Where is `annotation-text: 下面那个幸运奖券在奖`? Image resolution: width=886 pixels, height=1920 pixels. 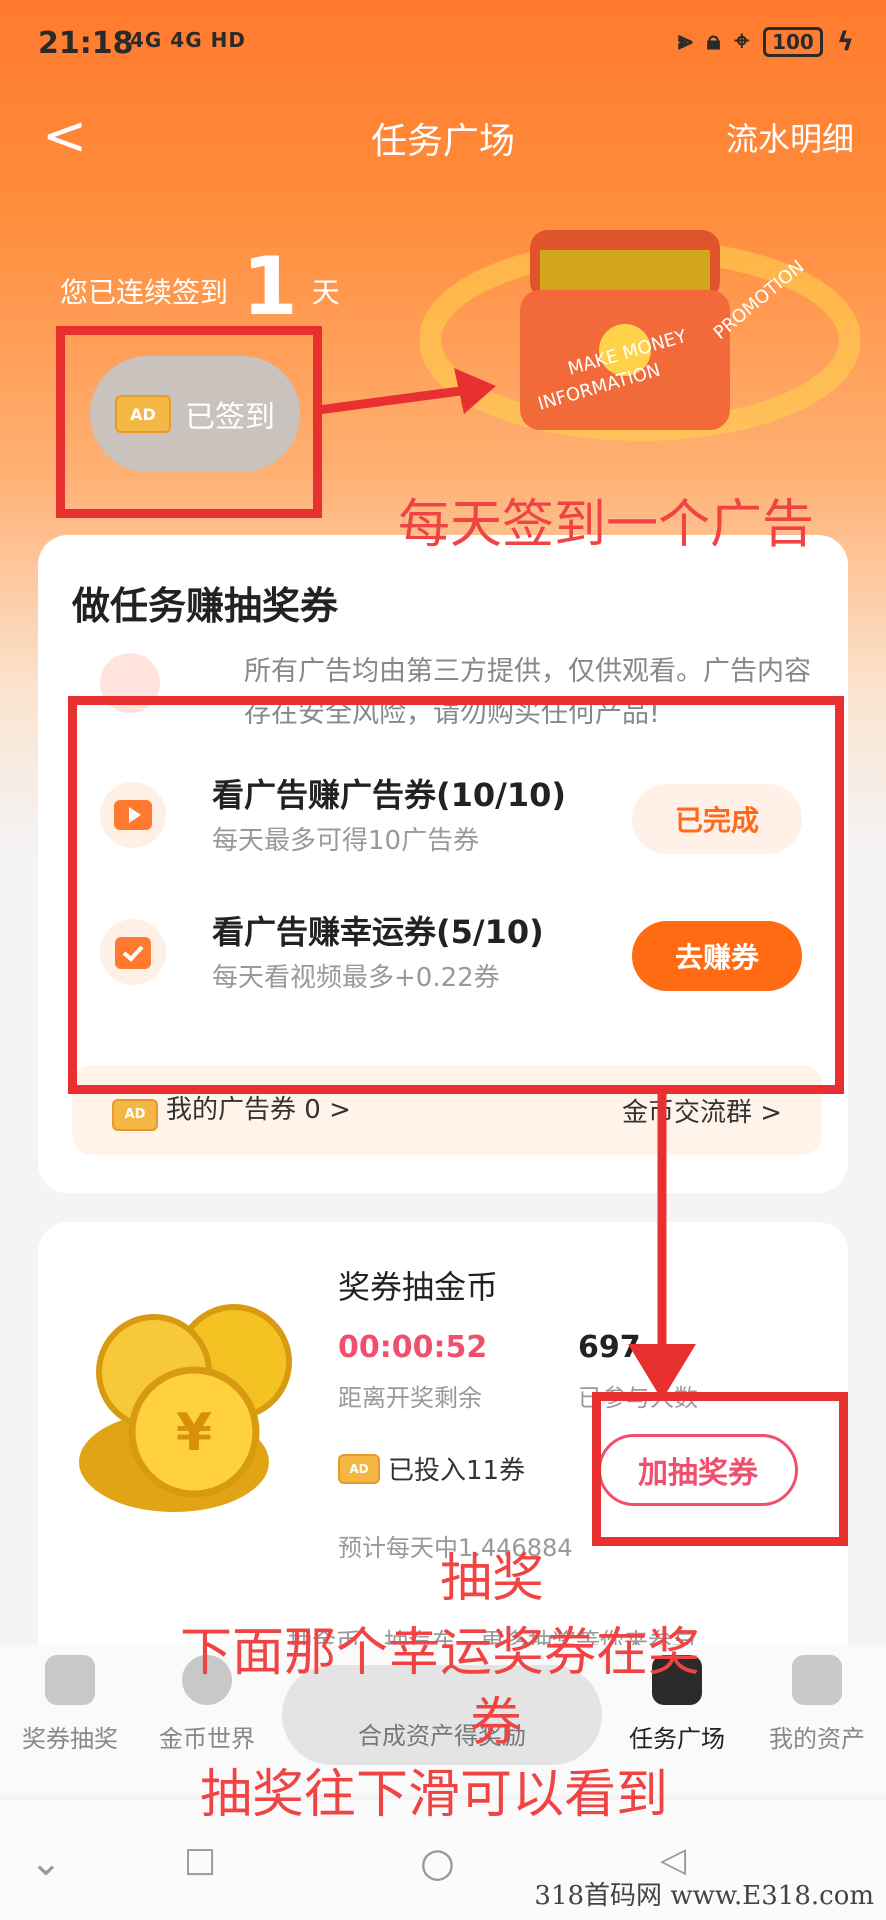
annotation-text: 下面那个幸运奖券在奖 is located at coordinates (440, 1653).